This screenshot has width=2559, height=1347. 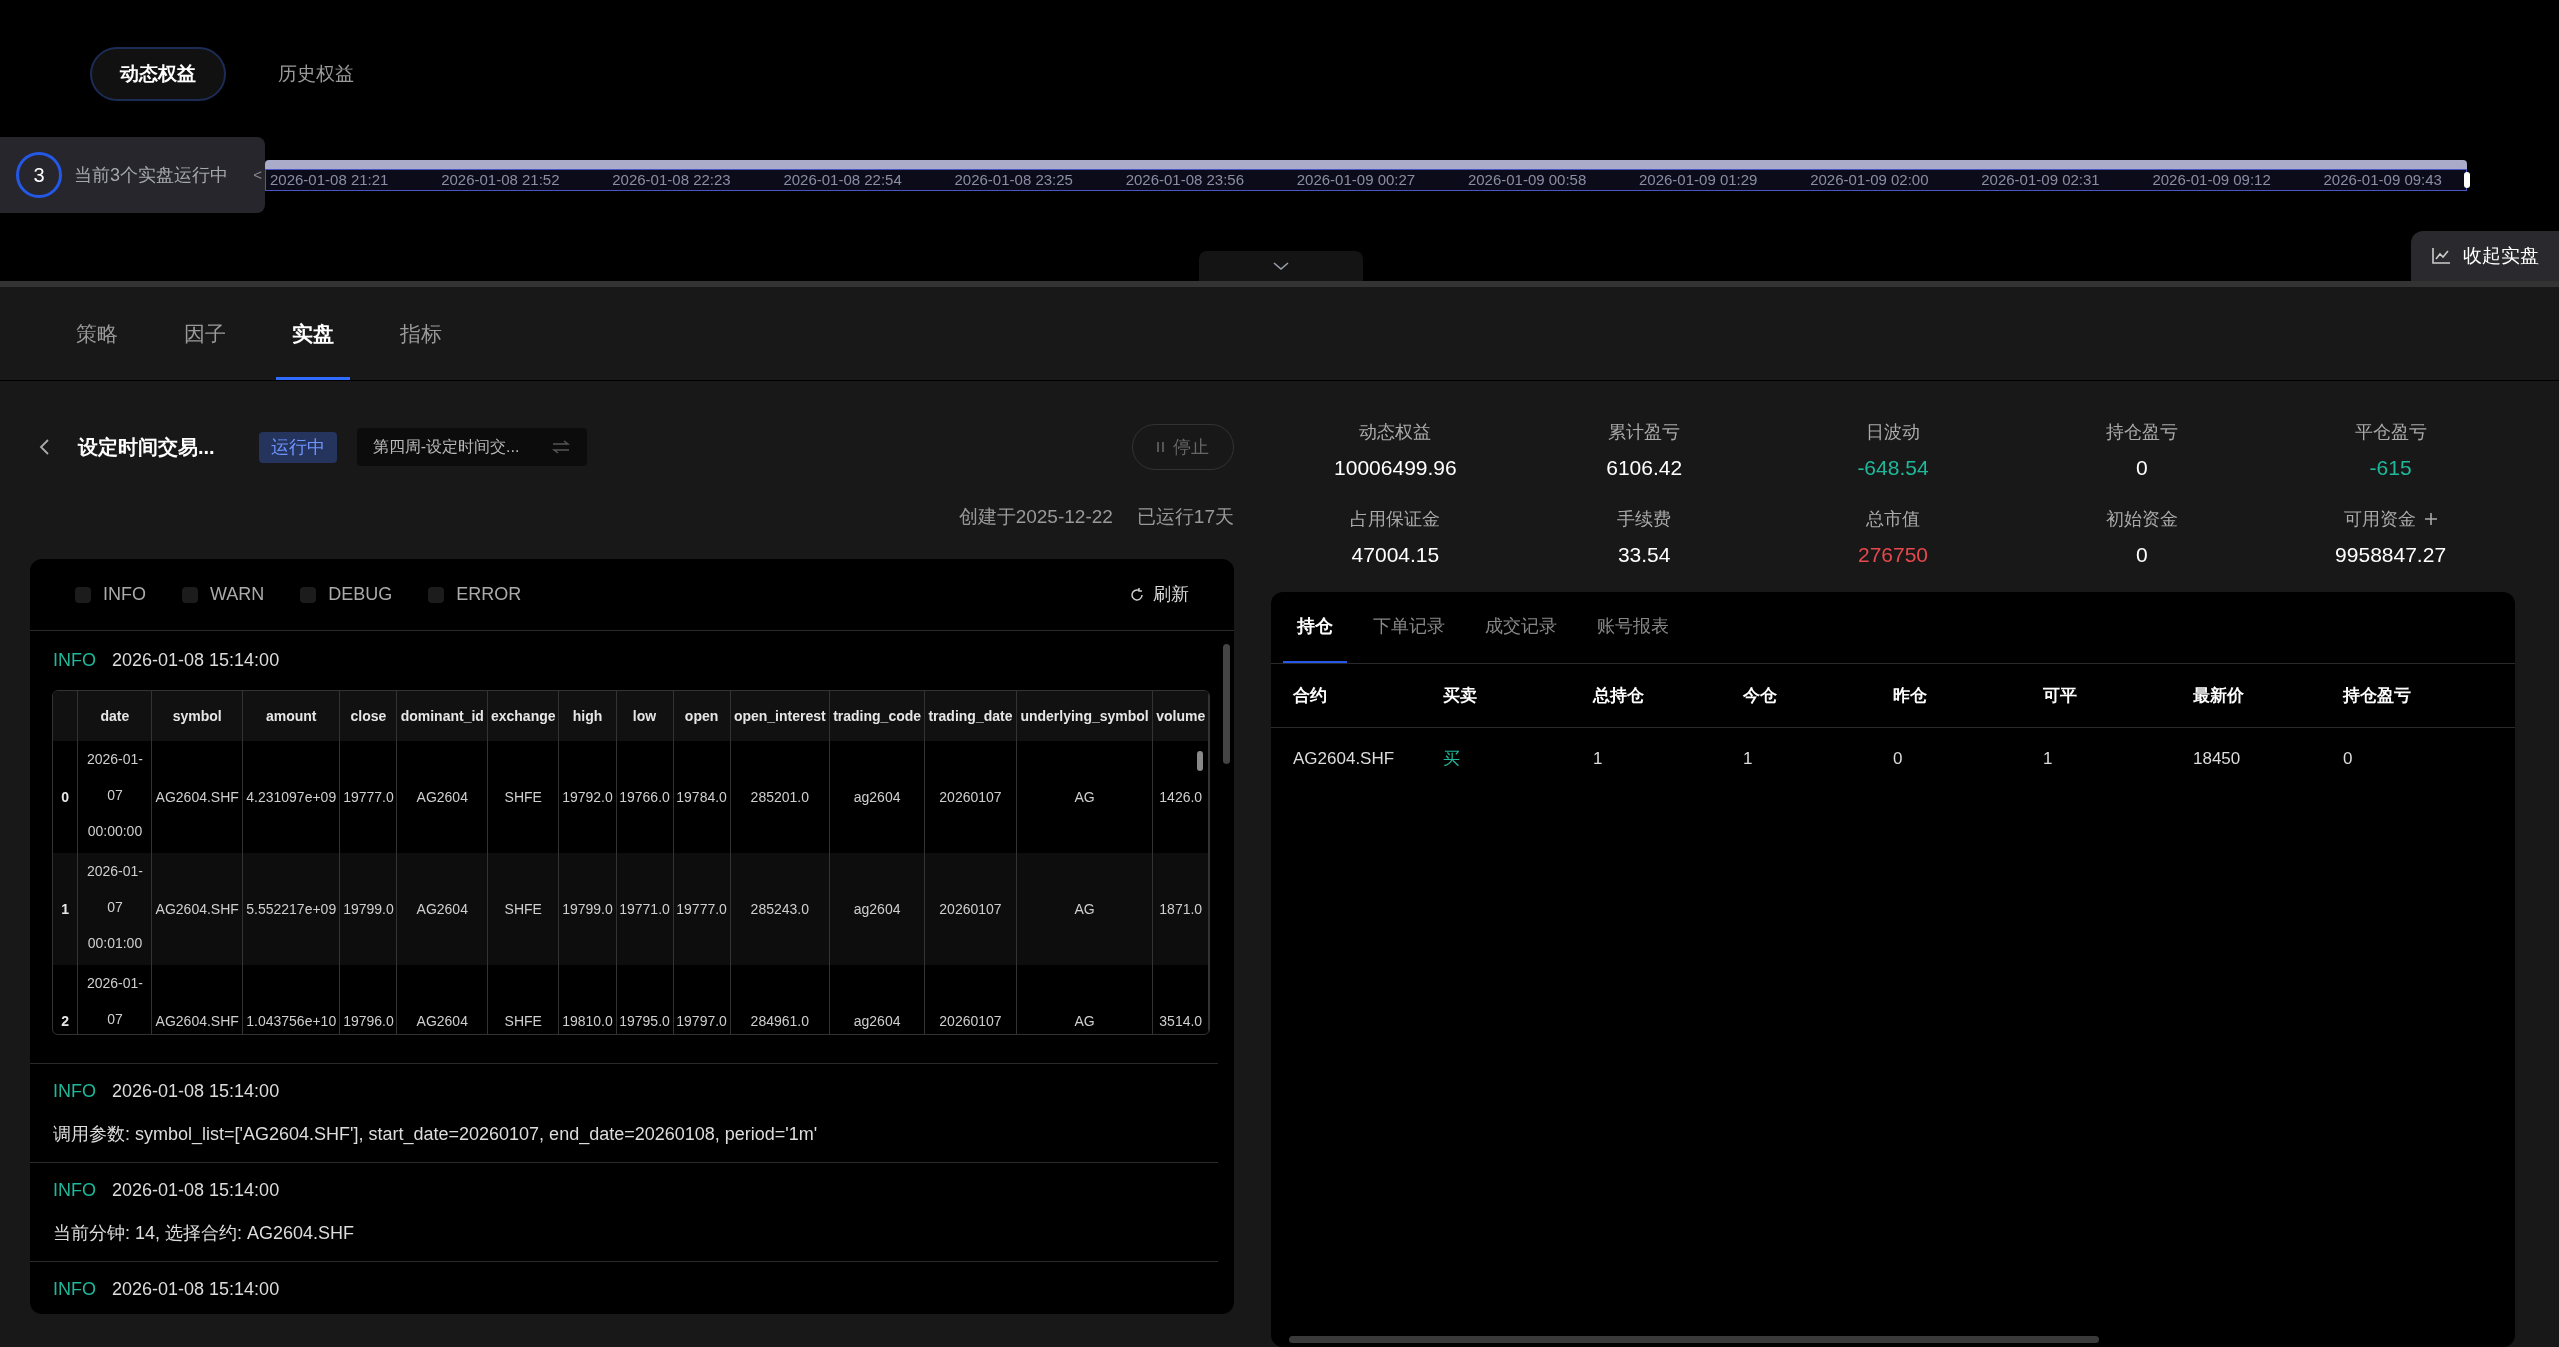 What do you see at coordinates (1698, 179) in the screenshot?
I see `timeline-label: 2026-01-09 01:29` at bounding box center [1698, 179].